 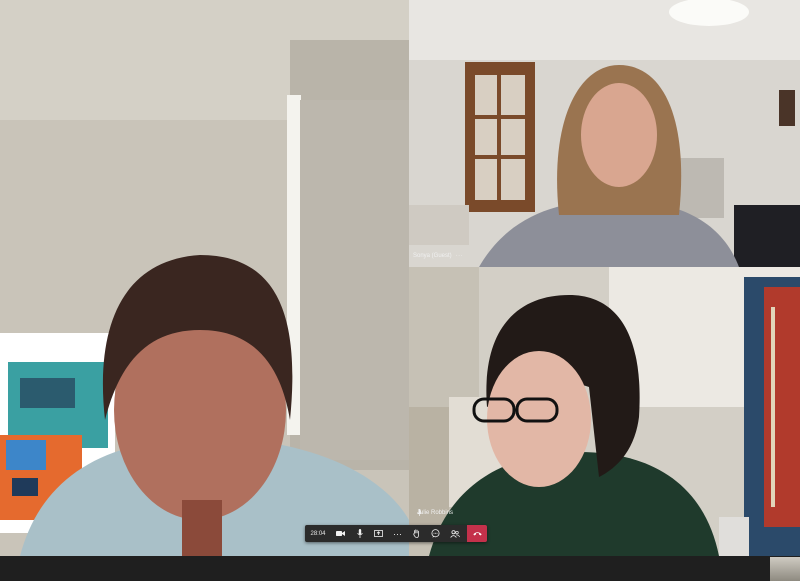 I want to click on hand-icon, so click(x=416, y=533).